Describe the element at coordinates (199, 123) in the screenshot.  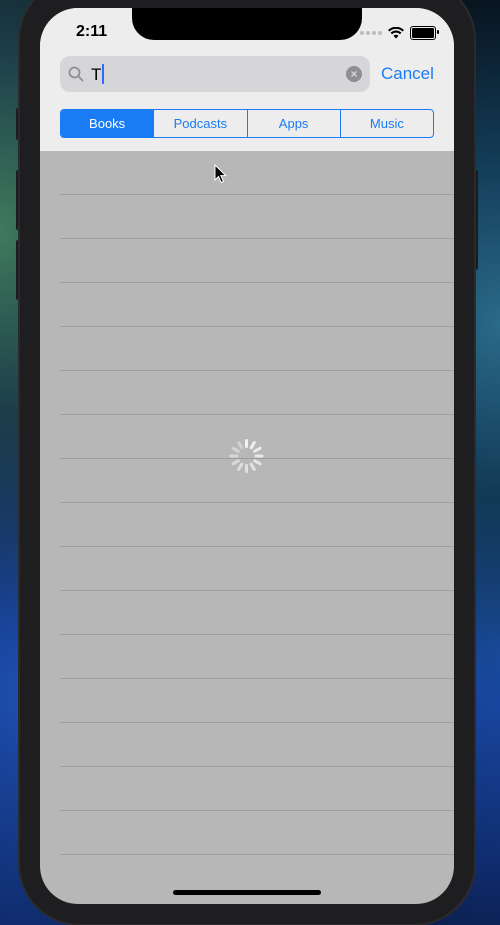
I see `scope-segment-podcasts: Podcasts` at that location.